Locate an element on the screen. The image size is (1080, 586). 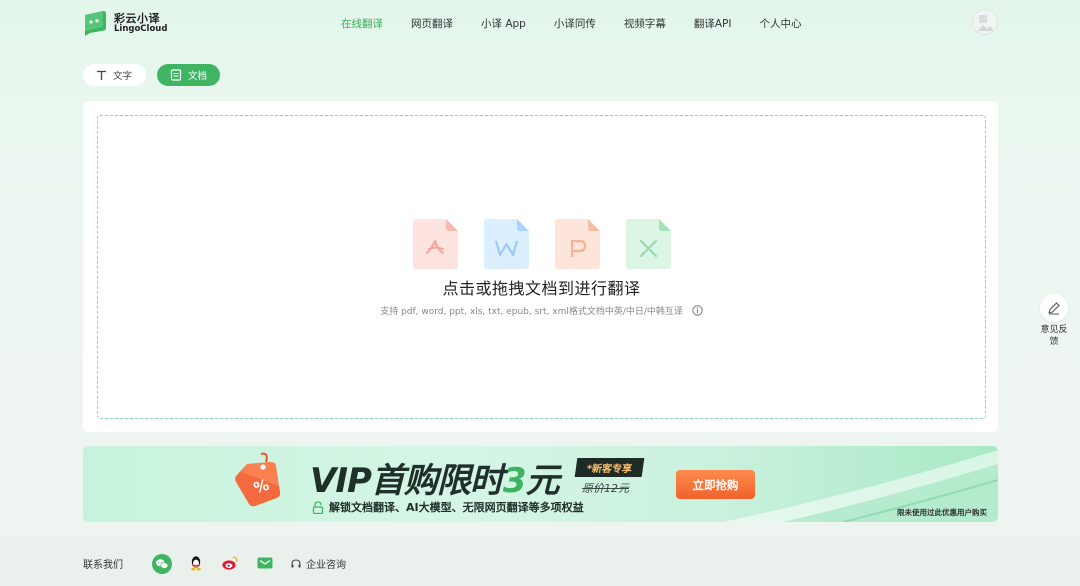
nav-video-subtitle: 视频字幕 is located at coordinates (645, 23).